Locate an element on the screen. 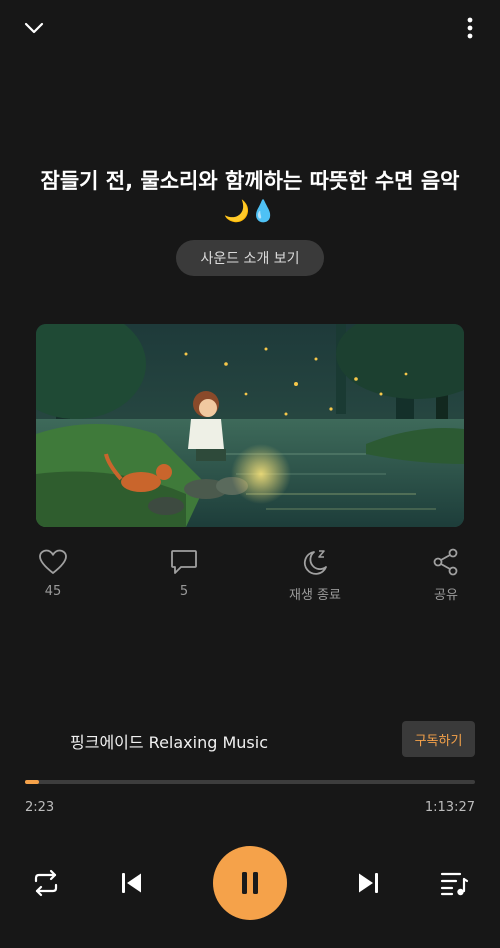 Image resolution: width=500 pixels, height=948 pixels. share-button: 공유 is located at coordinates (446, 575).